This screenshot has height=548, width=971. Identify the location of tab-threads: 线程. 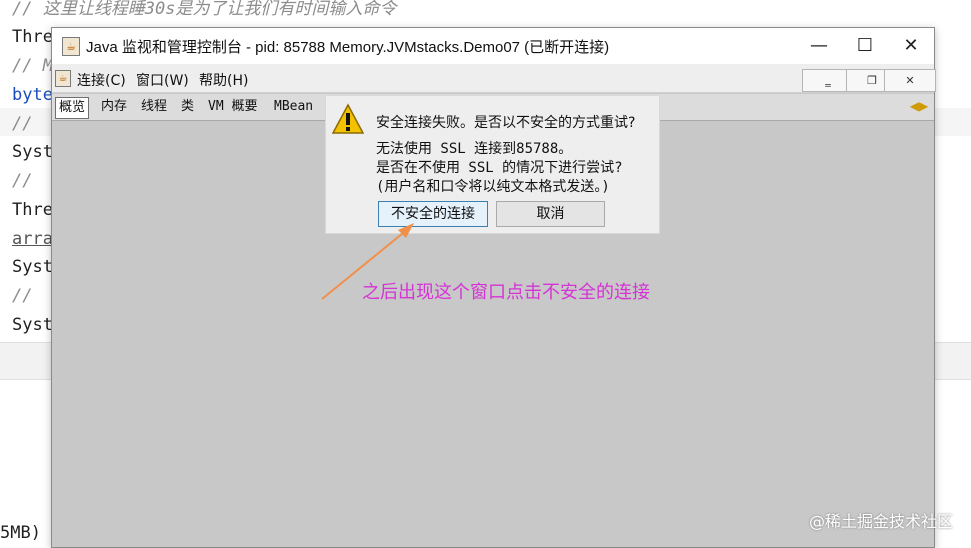
(154, 107).